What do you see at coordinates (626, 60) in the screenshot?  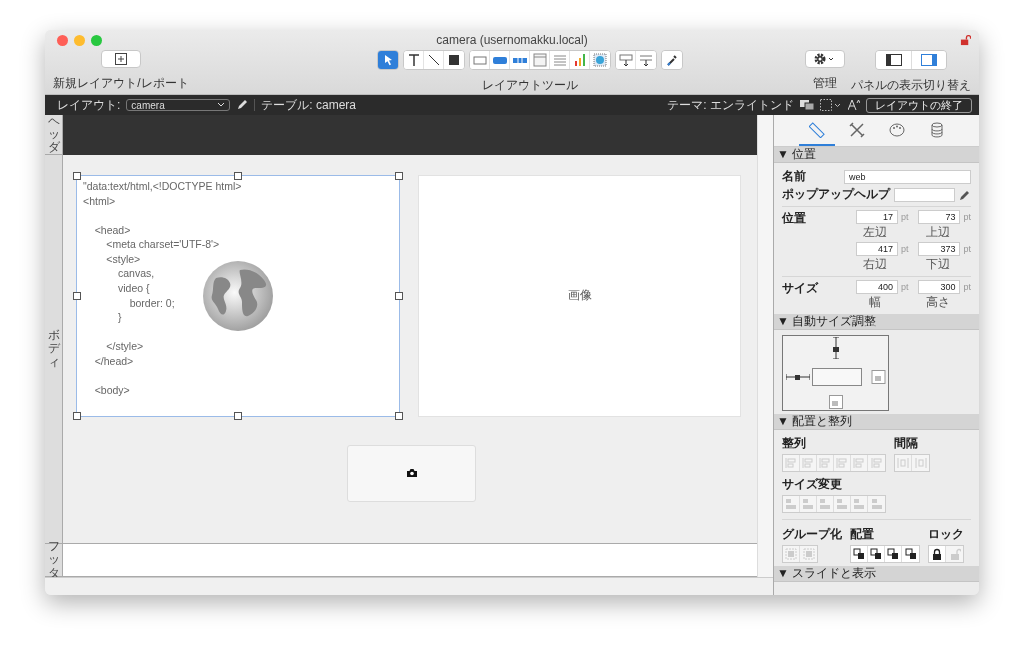 I see `insertfield-tool-button` at bounding box center [626, 60].